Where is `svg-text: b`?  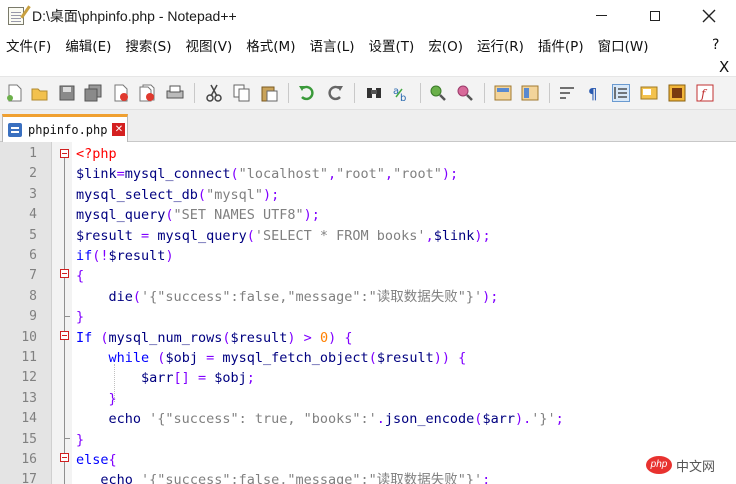
svg-text: b is located at coordinates (403, 97).